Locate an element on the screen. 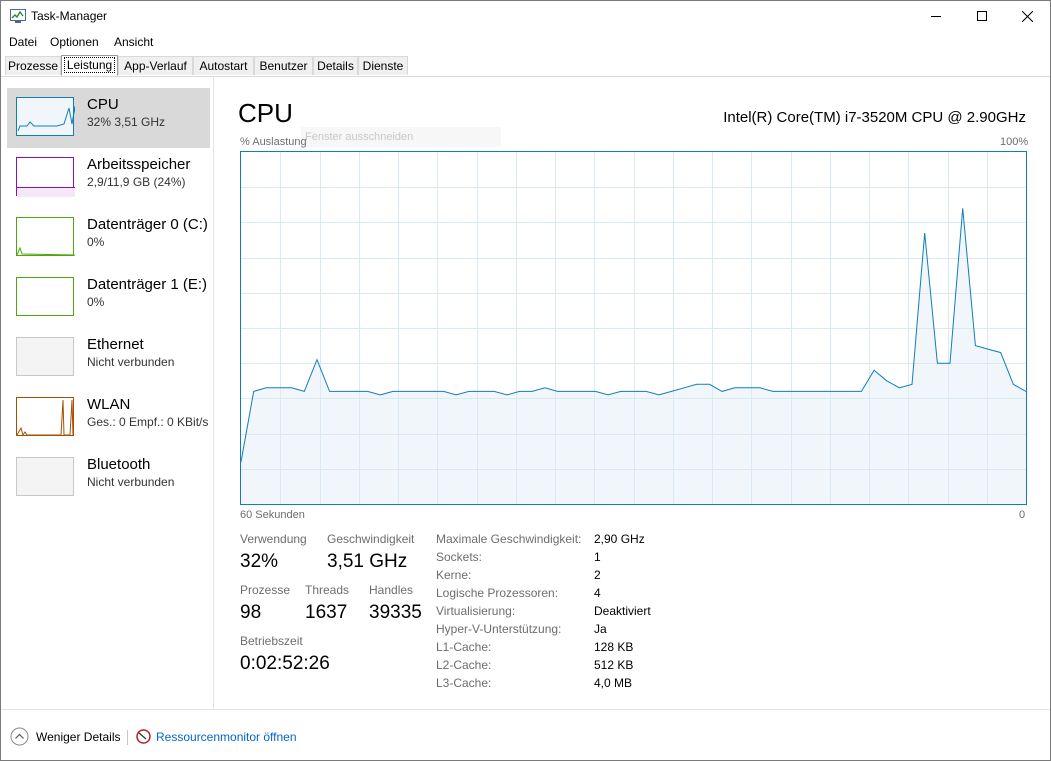  info-value: Deaktiviert is located at coordinates (622, 611).